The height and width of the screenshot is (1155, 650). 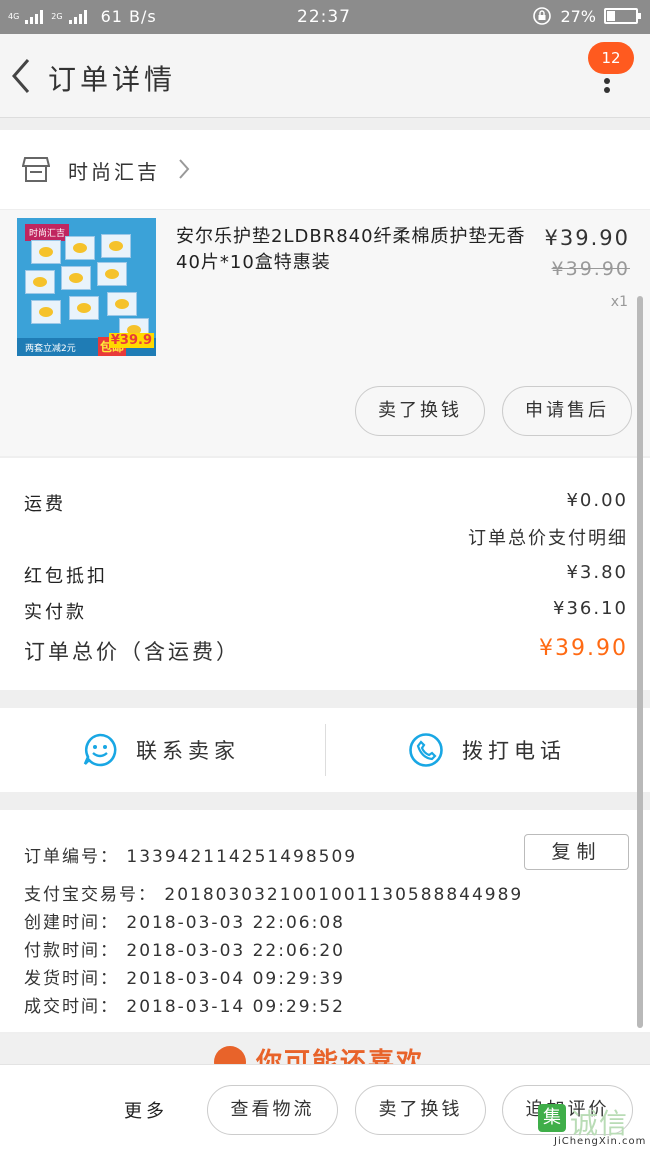 I want to click on sell-button: 卖了换钱, so click(x=420, y=1110).